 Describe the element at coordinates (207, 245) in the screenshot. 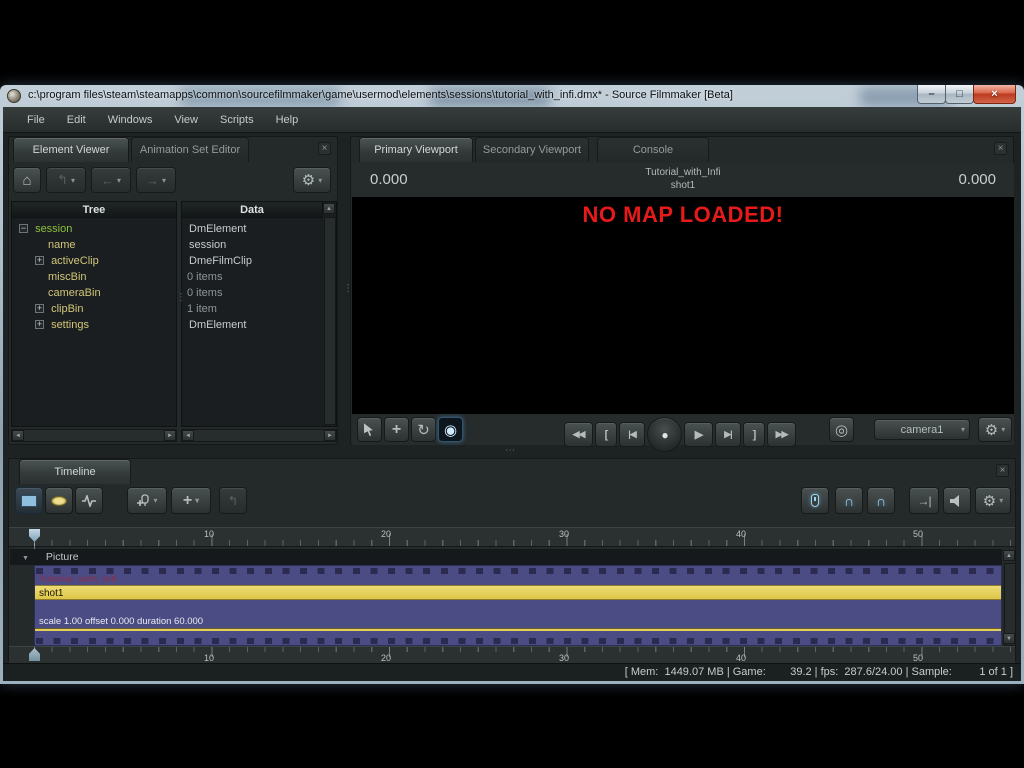

I see `data-value: session` at that location.